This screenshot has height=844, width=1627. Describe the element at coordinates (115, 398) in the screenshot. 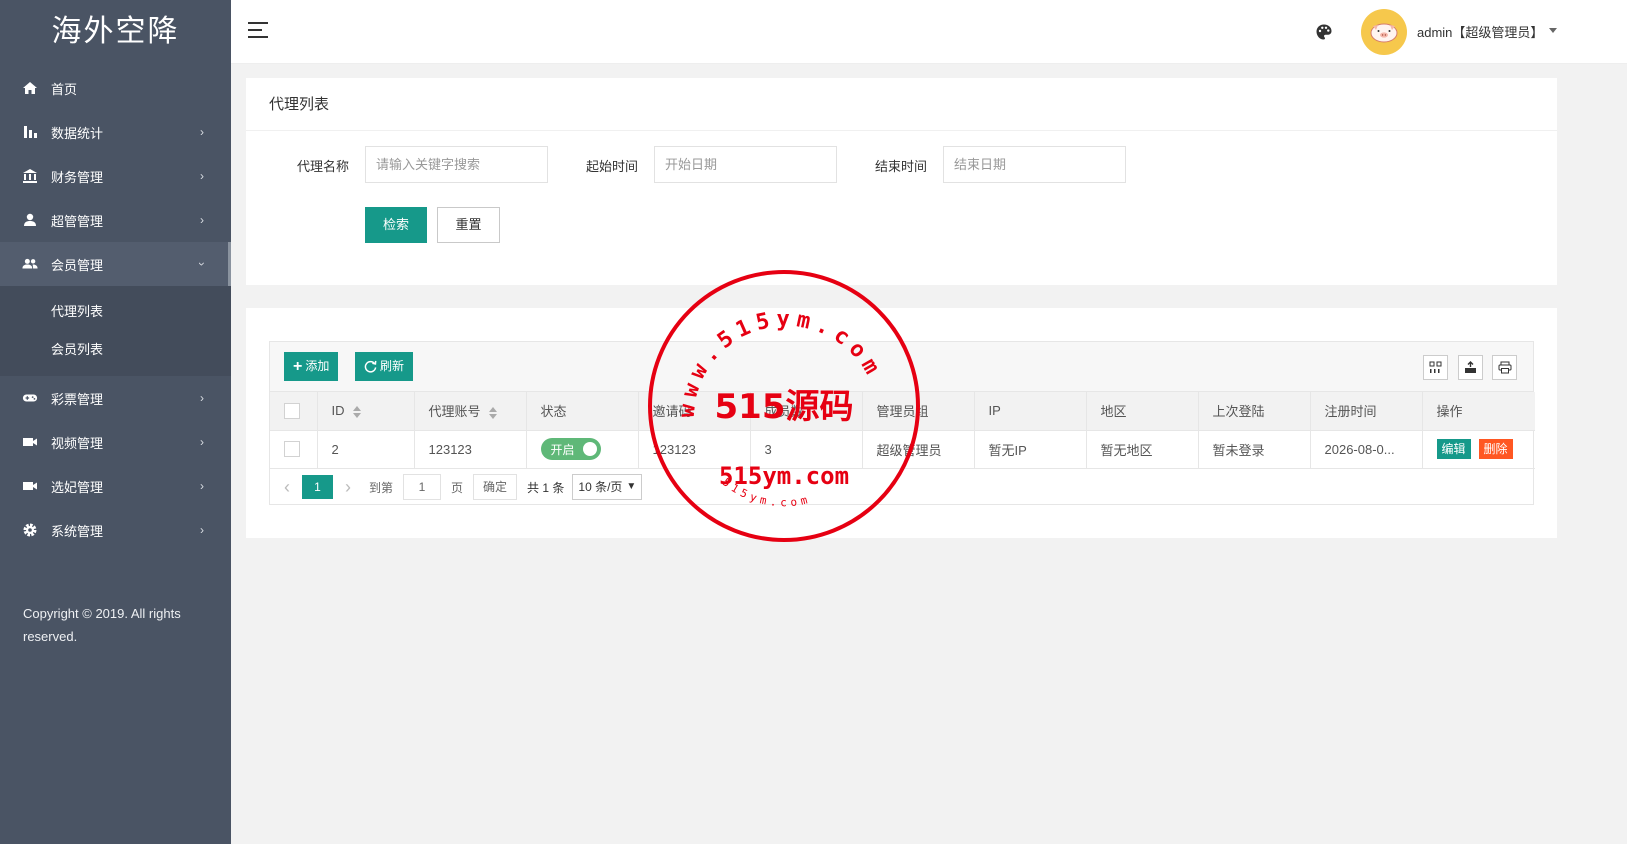

I see `sidebar-item-lottery: 彩票管理 ›` at that location.